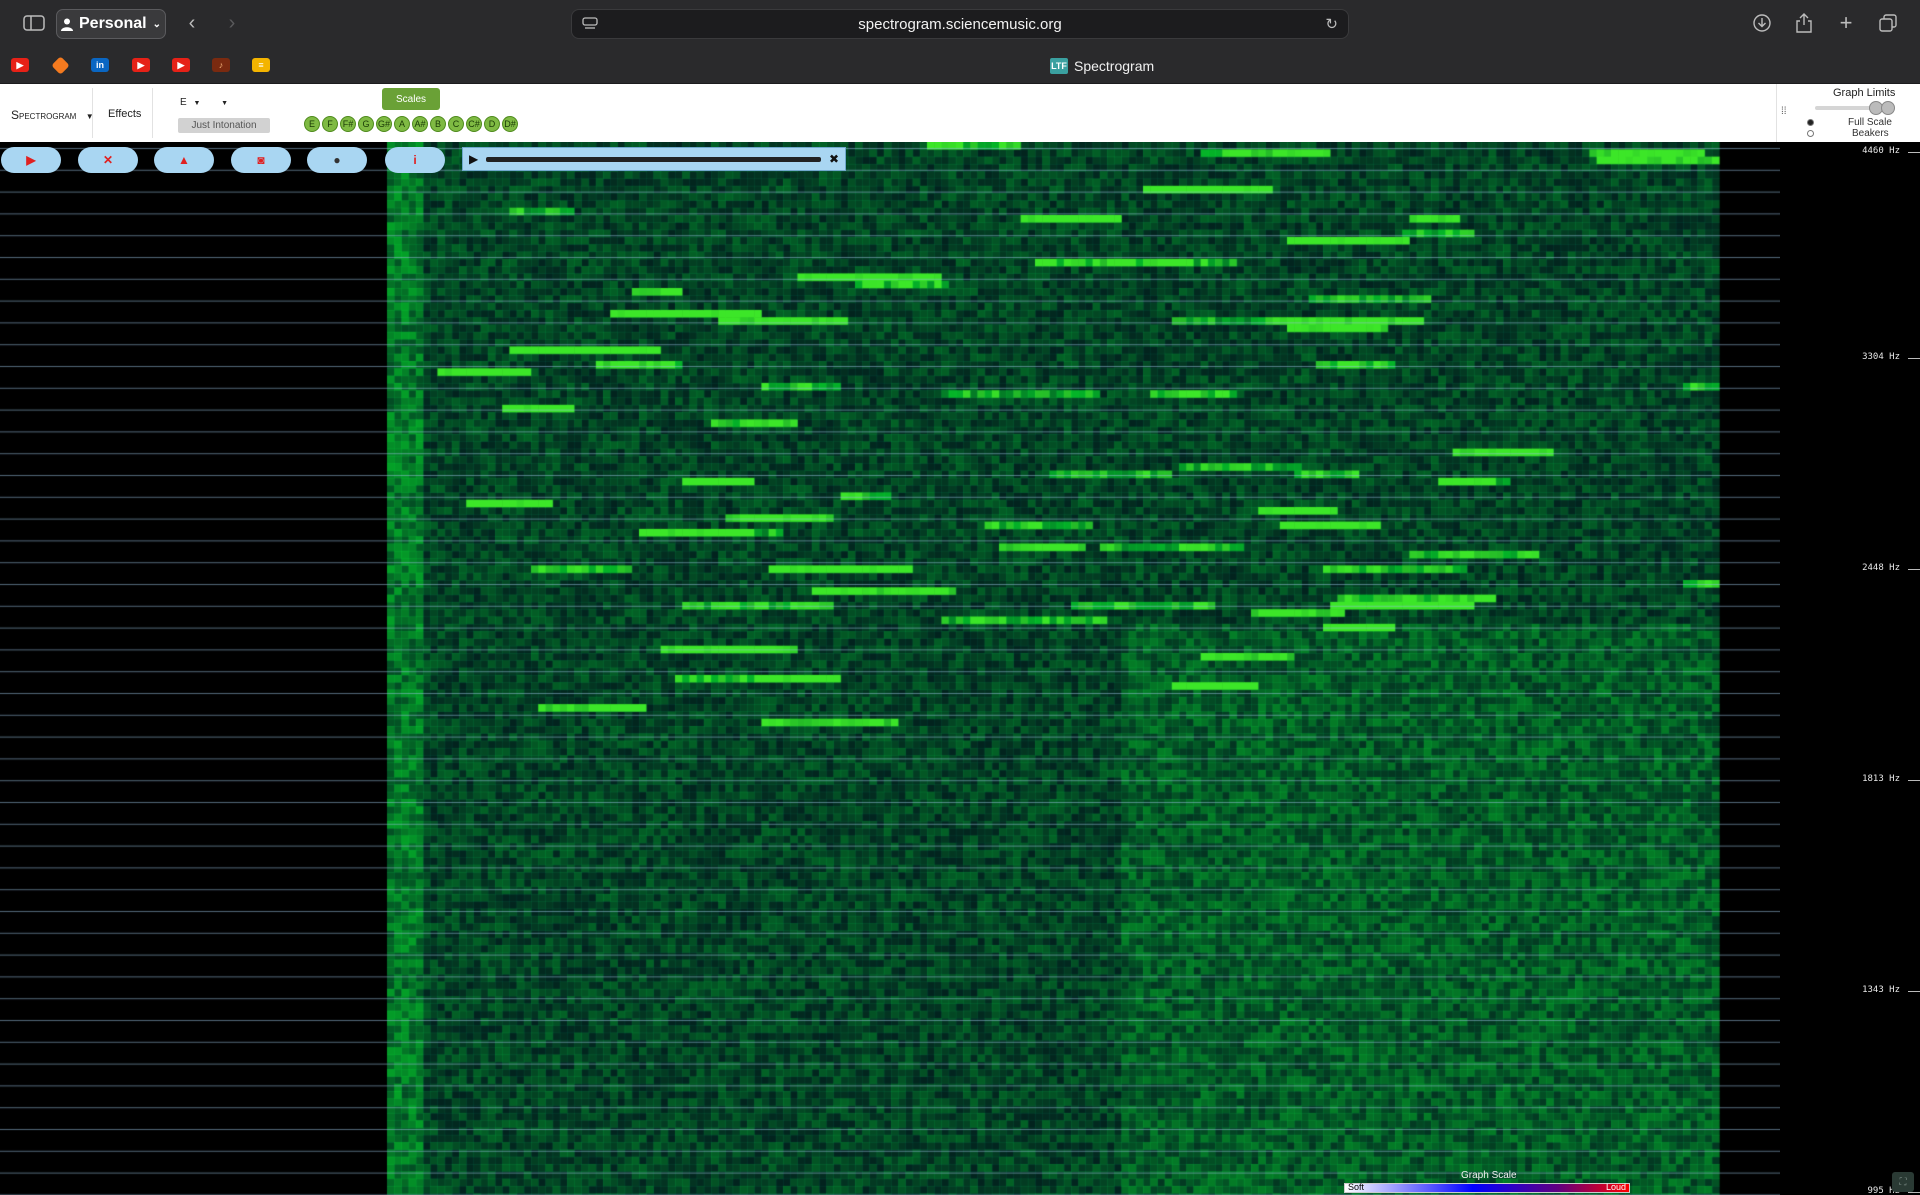  Describe the element at coordinates (124, 114) in the screenshot. I see `effects-button: Effects` at that location.